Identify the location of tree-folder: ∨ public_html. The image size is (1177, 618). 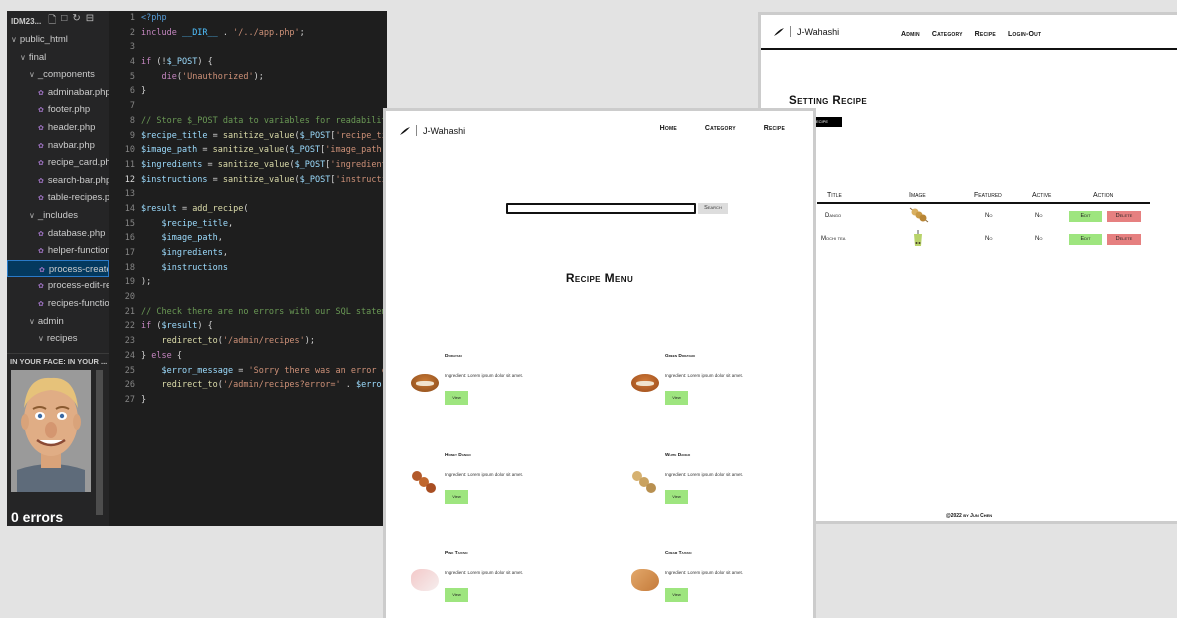
(58, 40).